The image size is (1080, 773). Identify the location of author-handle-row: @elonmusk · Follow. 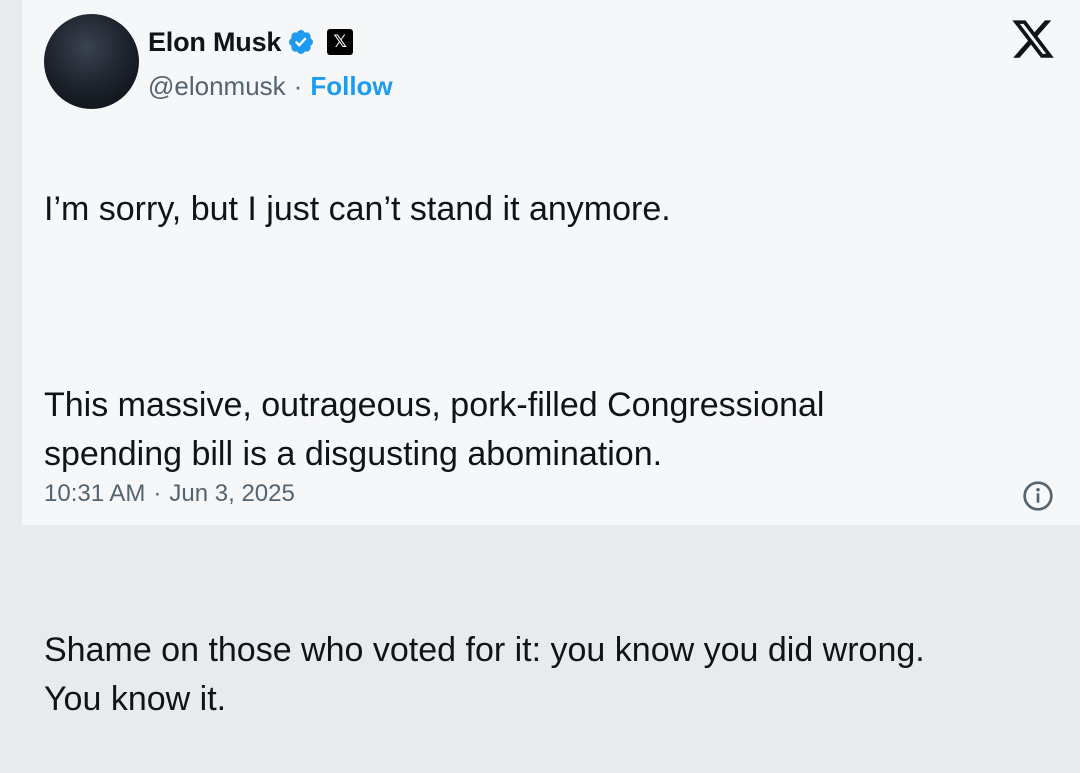
(270, 86).